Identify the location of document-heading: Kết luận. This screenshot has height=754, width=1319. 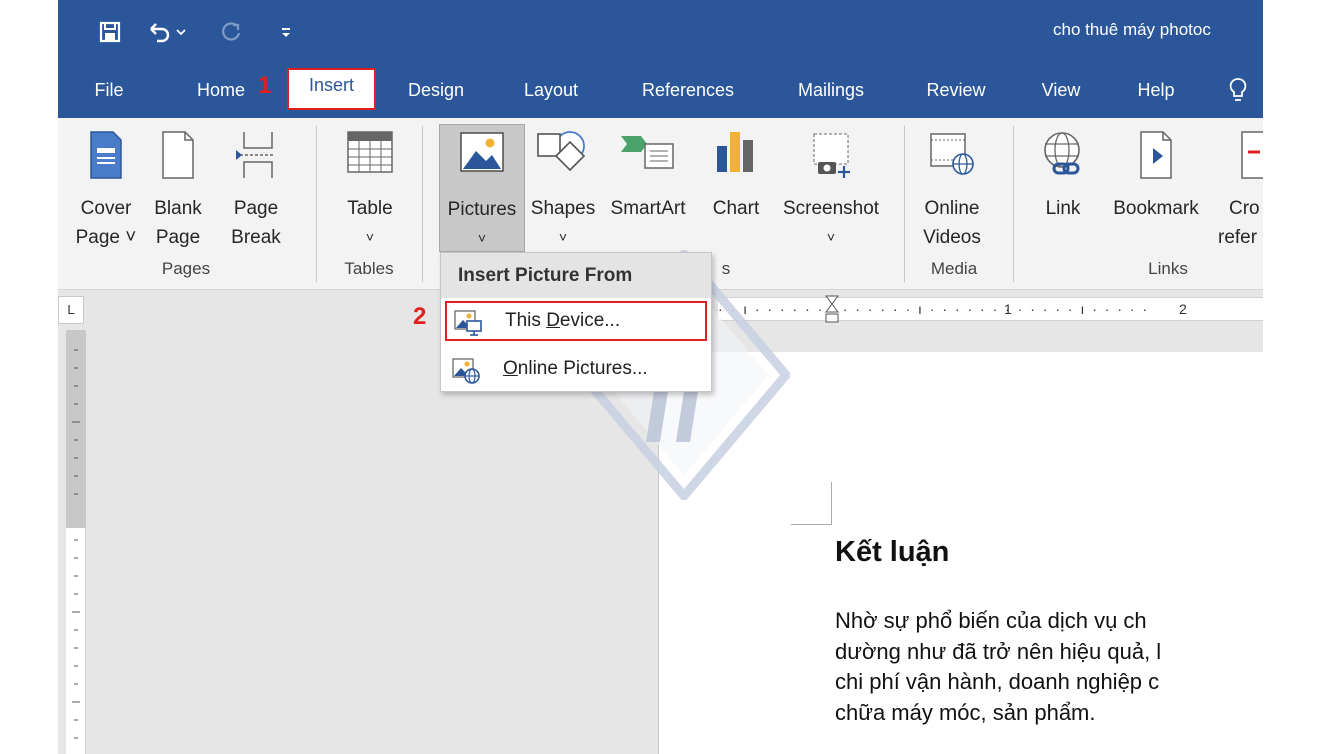
(892, 552).